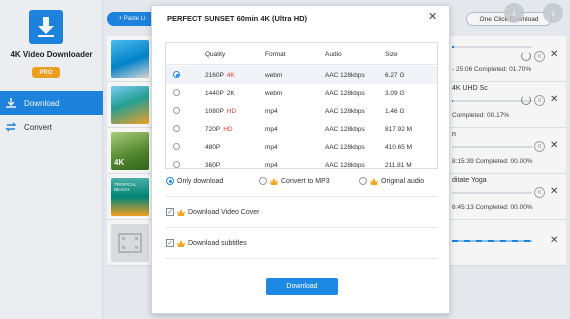 This screenshot has height=319, width=570. What do you see at coordinates (301, 75) in the screenshot?
I see `table-row: 2160P 4K webm AAC 128kbps 6.27 G` at bounding box center [301, 75].